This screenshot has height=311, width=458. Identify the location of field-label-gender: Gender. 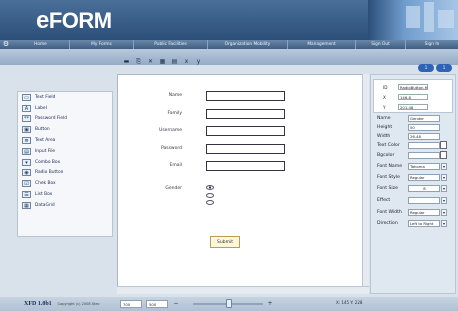
(173, 188).